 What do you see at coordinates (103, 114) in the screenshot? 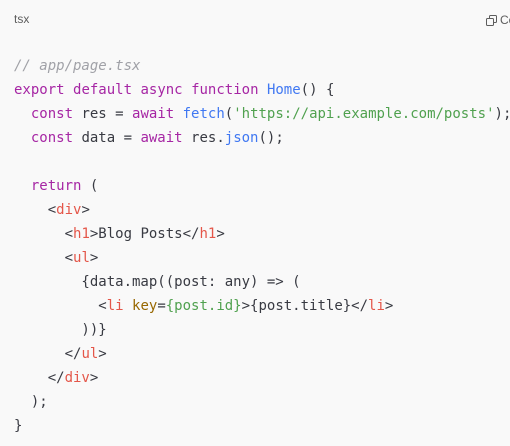
I see `code-token: res =` at bounding box center [103, 114].